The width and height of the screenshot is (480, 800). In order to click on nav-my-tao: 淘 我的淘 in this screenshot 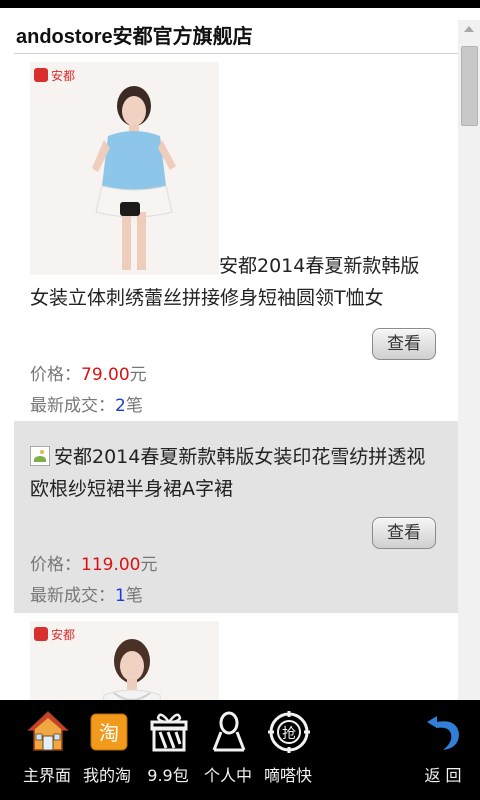, I will do `click(107, 746)`.